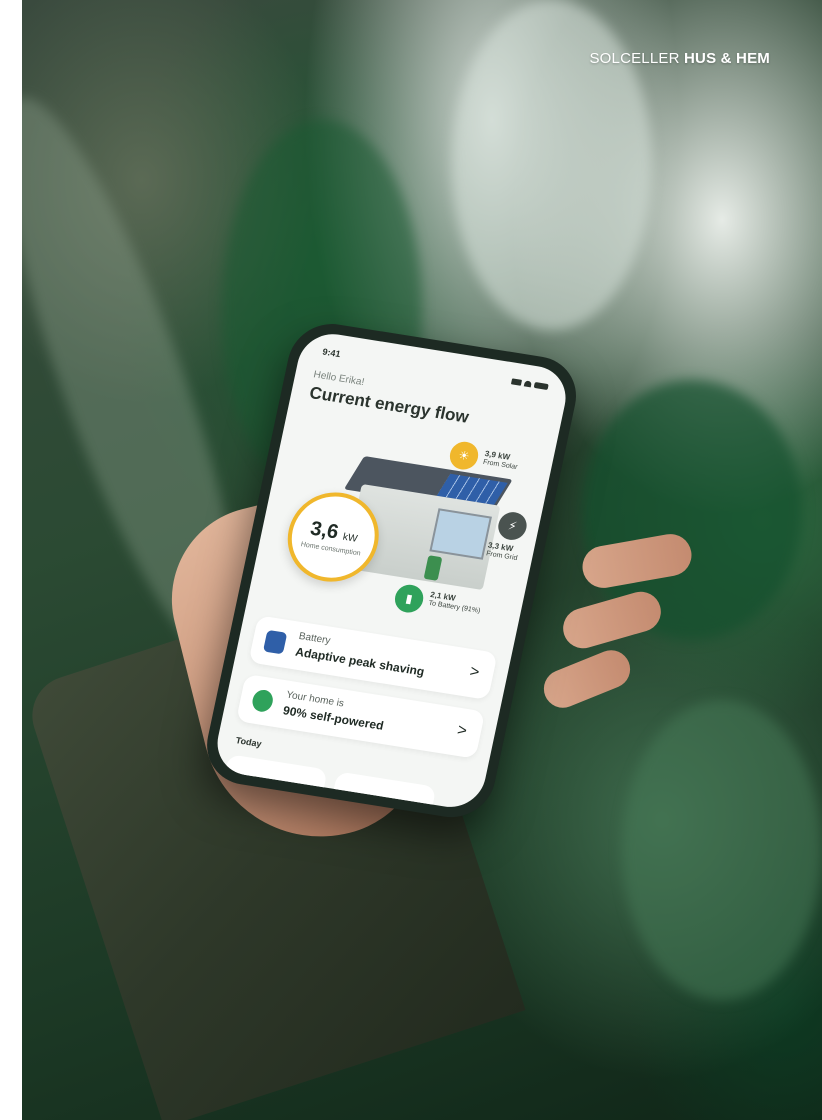  I want to click on solar-icon: ☀, so click(464, 455).